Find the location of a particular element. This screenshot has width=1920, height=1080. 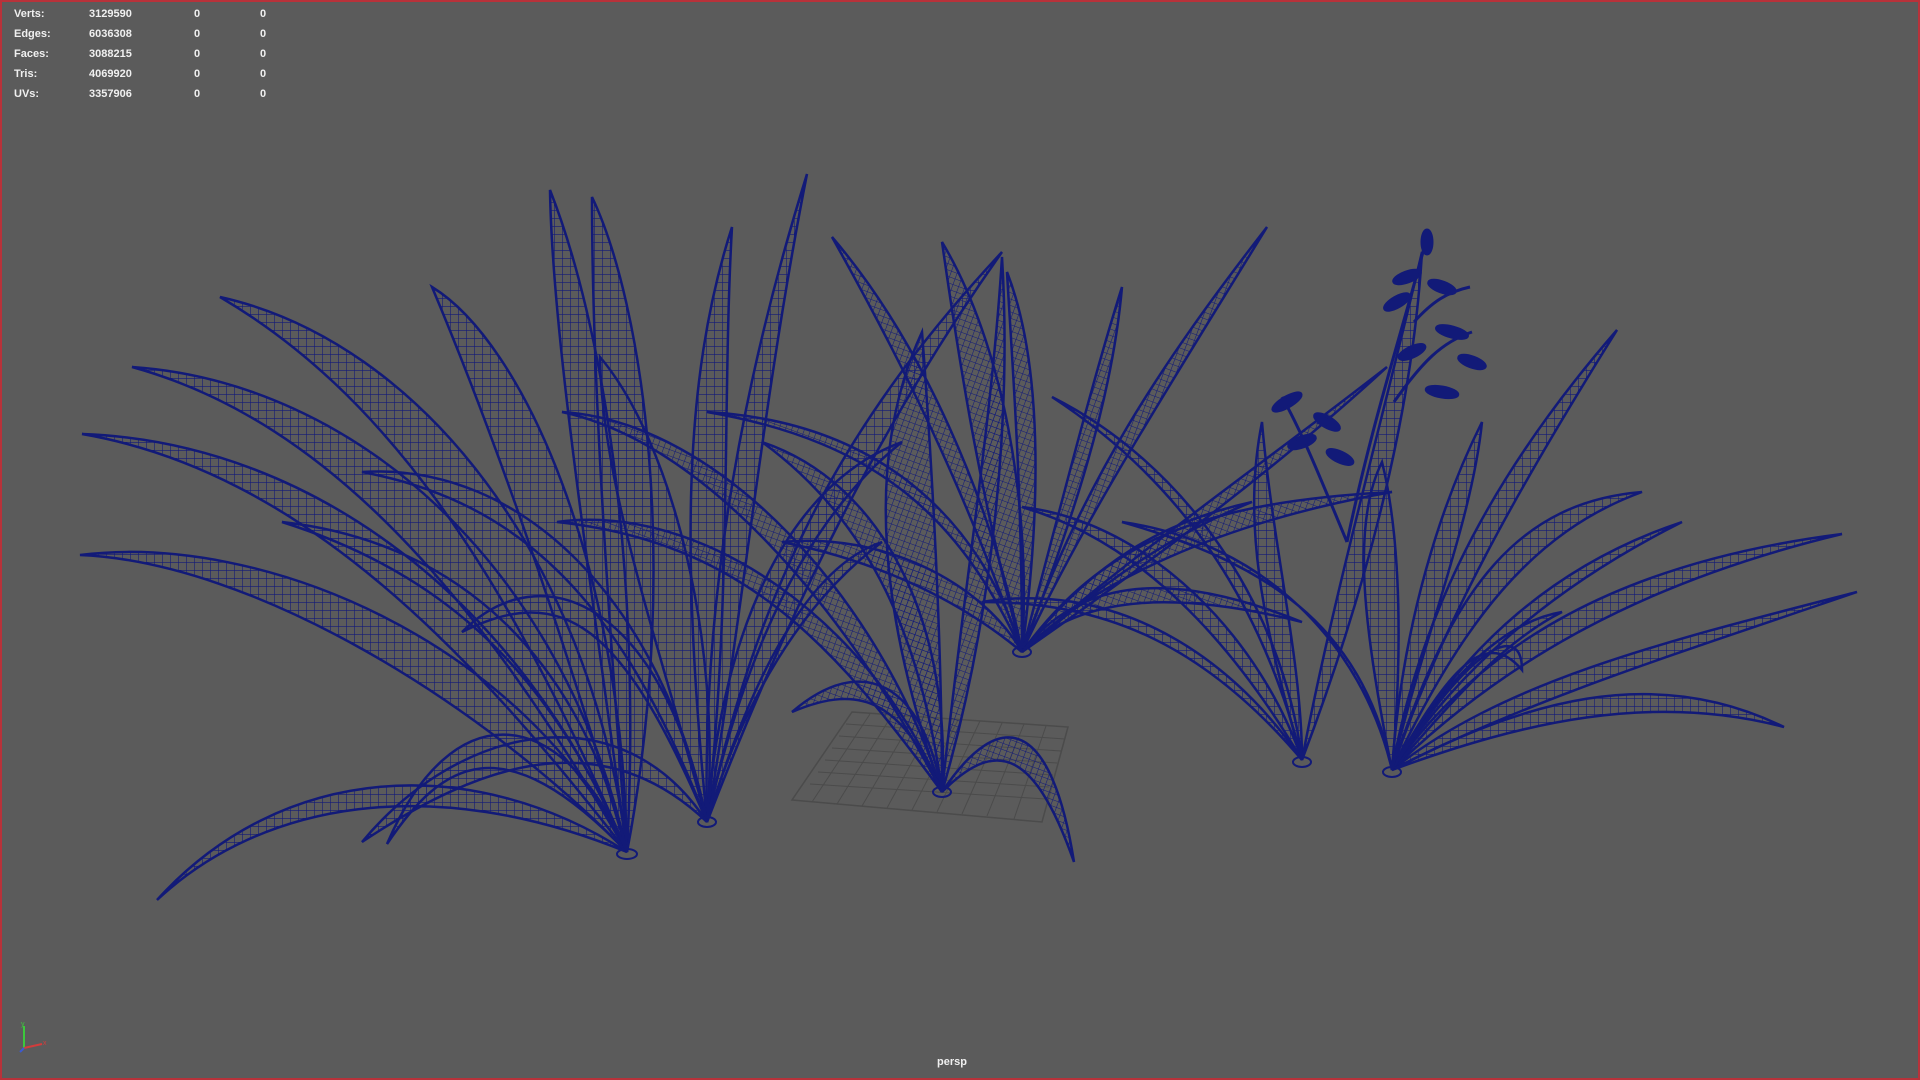

hud-row-edges: Edges: 6036308 0 0 is located at coordinates (154, 34).